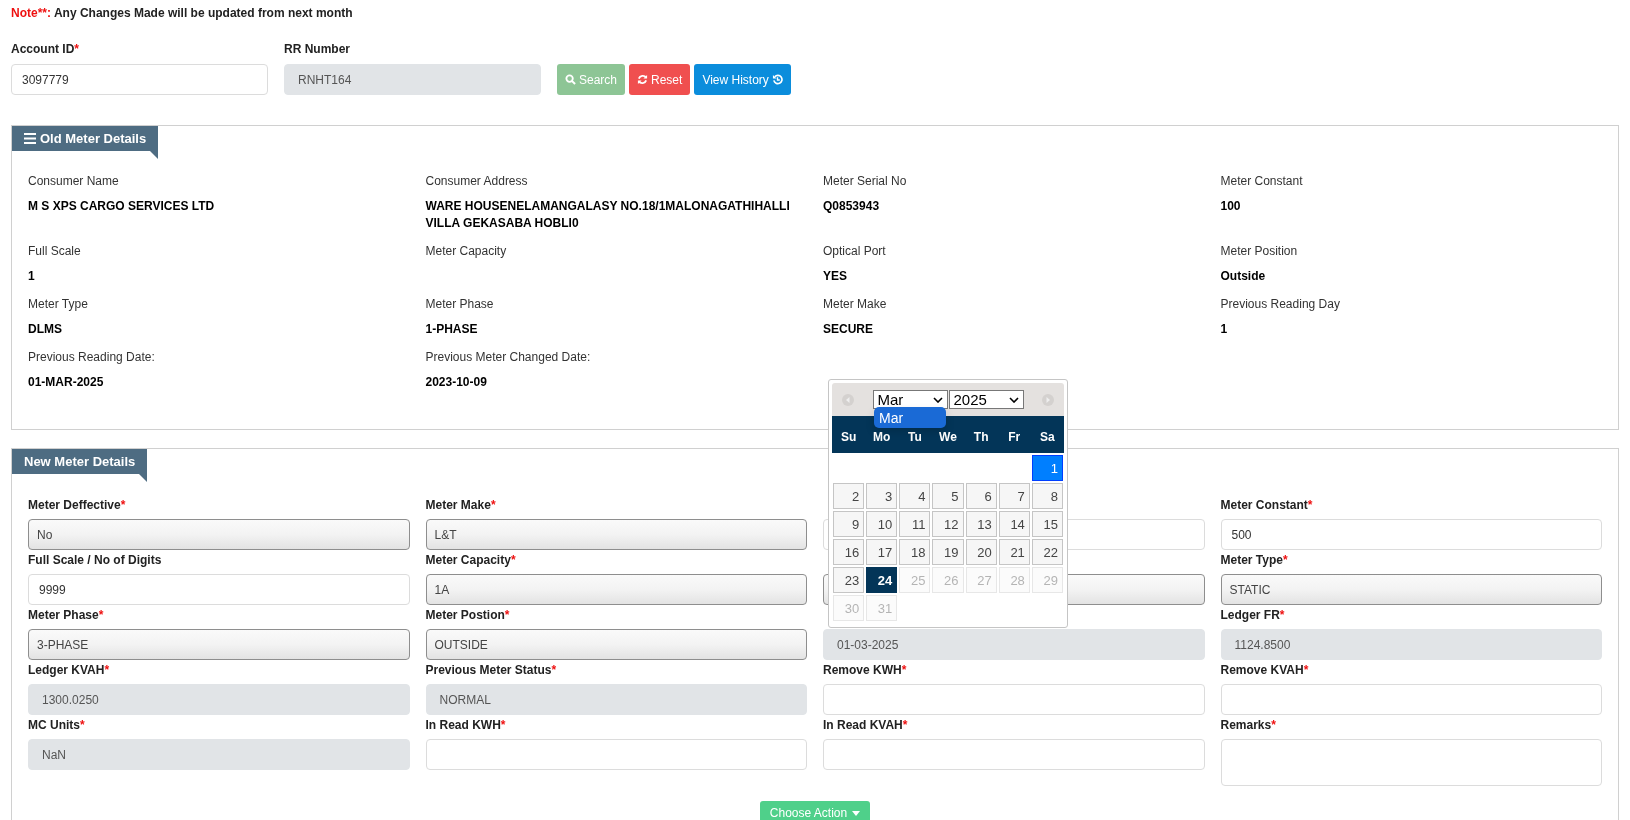 The width and height of the screenshot is (1630, 820). Describe the element at coordinates (1224, 329) in the screenshot. I see `detail-value: 1` at that location.